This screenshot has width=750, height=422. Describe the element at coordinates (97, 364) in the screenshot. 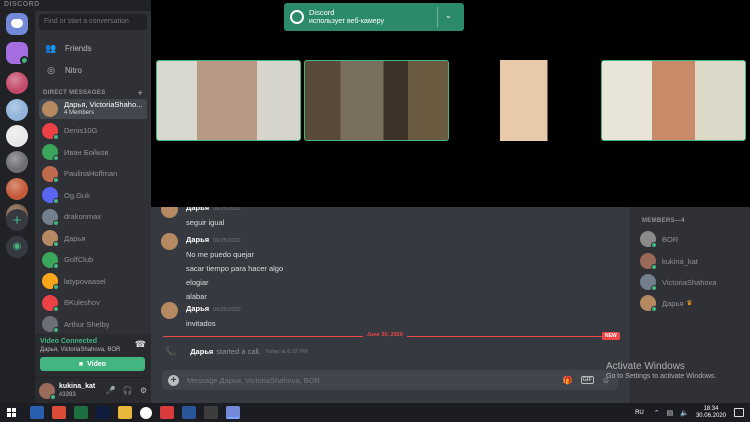

I see `video-button-label: Video` at that location.